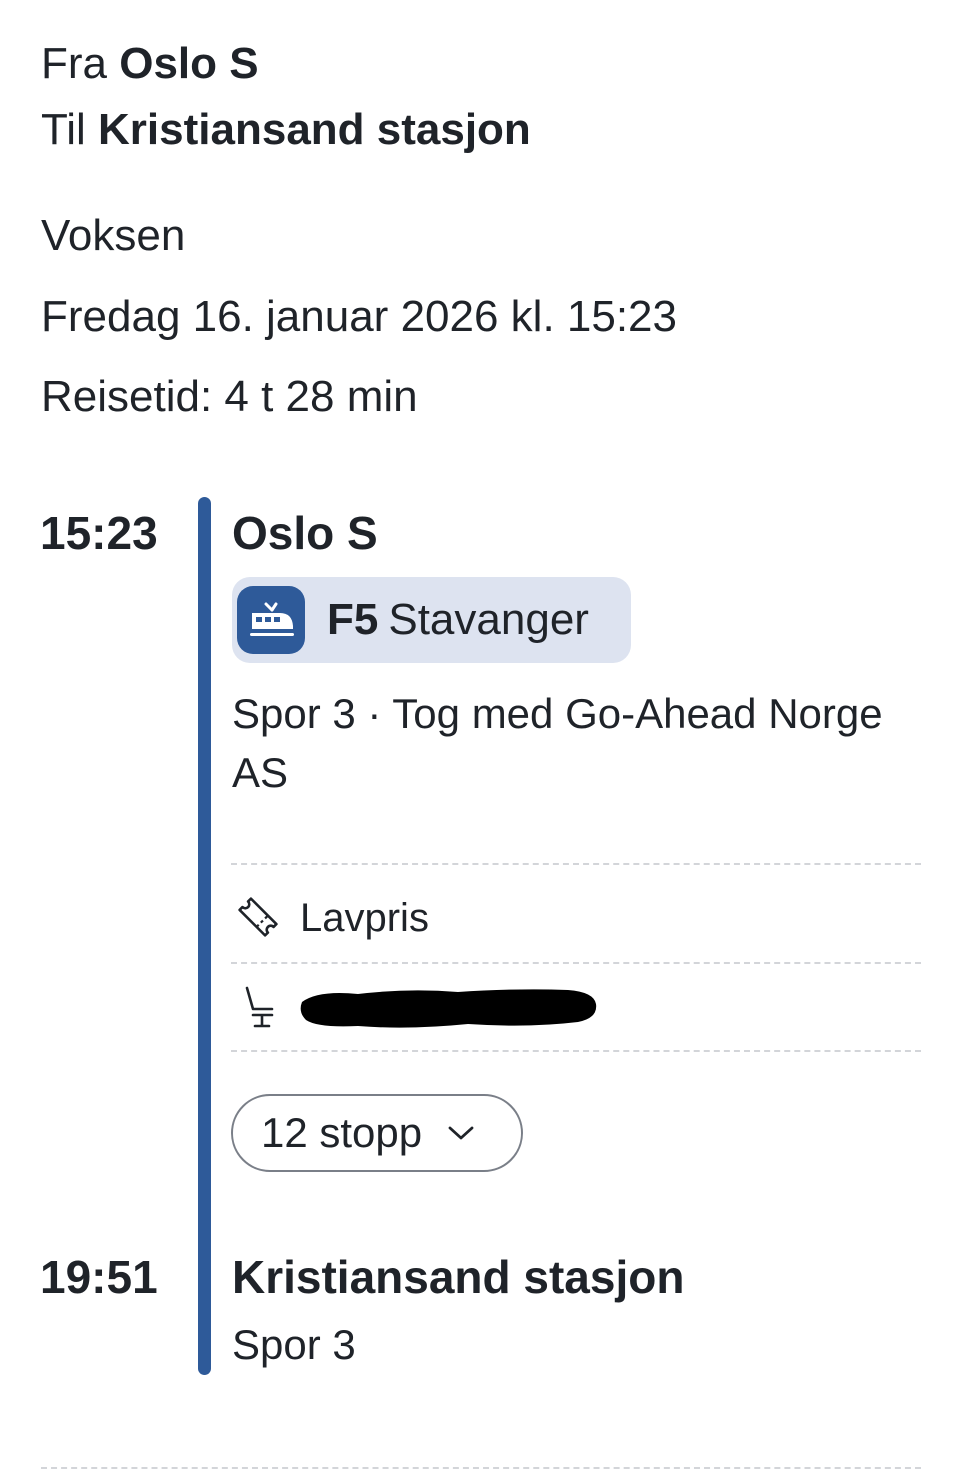 The width and height of the screenshot is (960, 1479). I want to click on line-destination: Stavanger, so click(488, 619).